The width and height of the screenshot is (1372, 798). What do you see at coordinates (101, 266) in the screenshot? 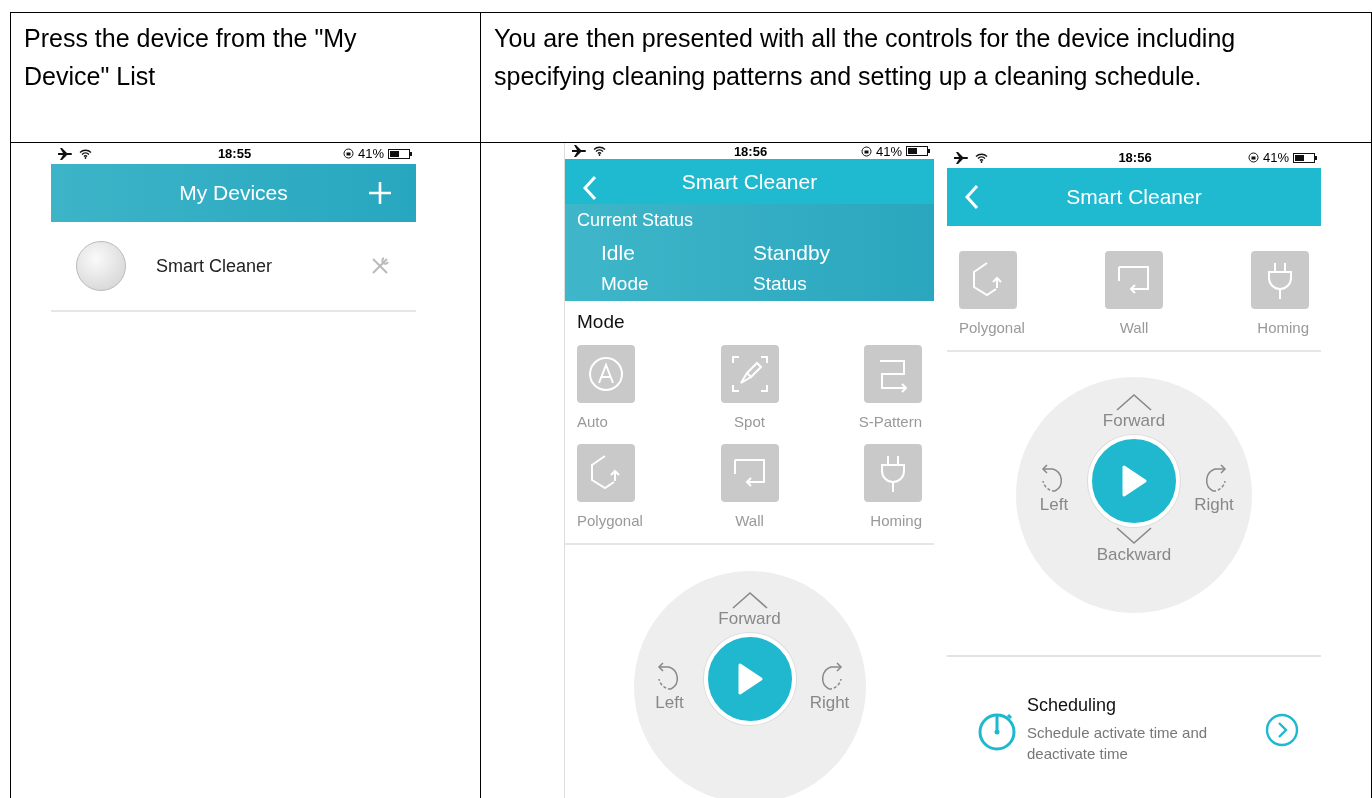
I see `robot-vacuum-icon` at bounding box center [101, 266].